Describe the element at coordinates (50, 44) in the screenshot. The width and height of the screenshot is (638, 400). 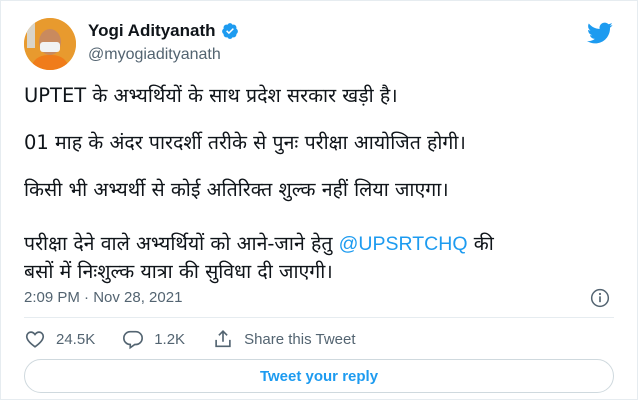
I see `avatar` at that location.